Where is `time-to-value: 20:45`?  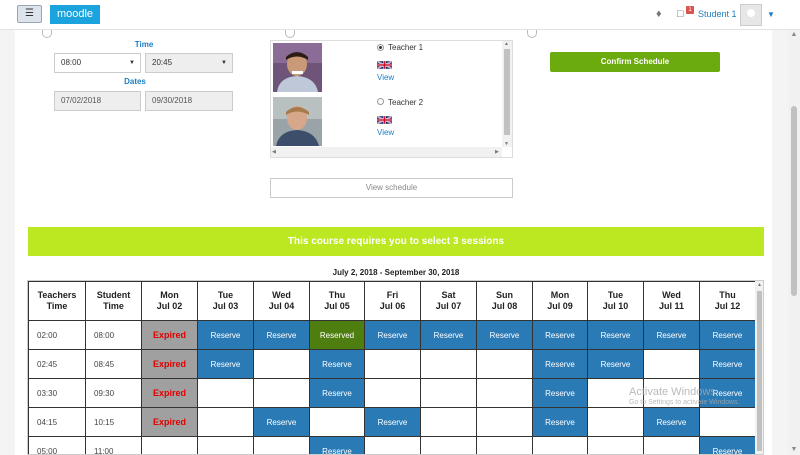
time-to-value: 20:45 is located at coordinates (162, 62).